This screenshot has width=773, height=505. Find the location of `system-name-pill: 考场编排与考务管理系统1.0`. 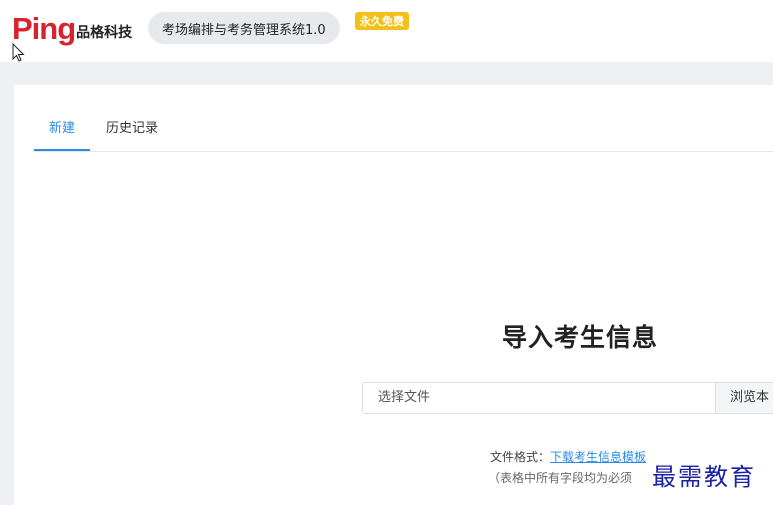

system-name-pill: 考场编排与考务管理系统1.0 is located at coordinates (244, 28).